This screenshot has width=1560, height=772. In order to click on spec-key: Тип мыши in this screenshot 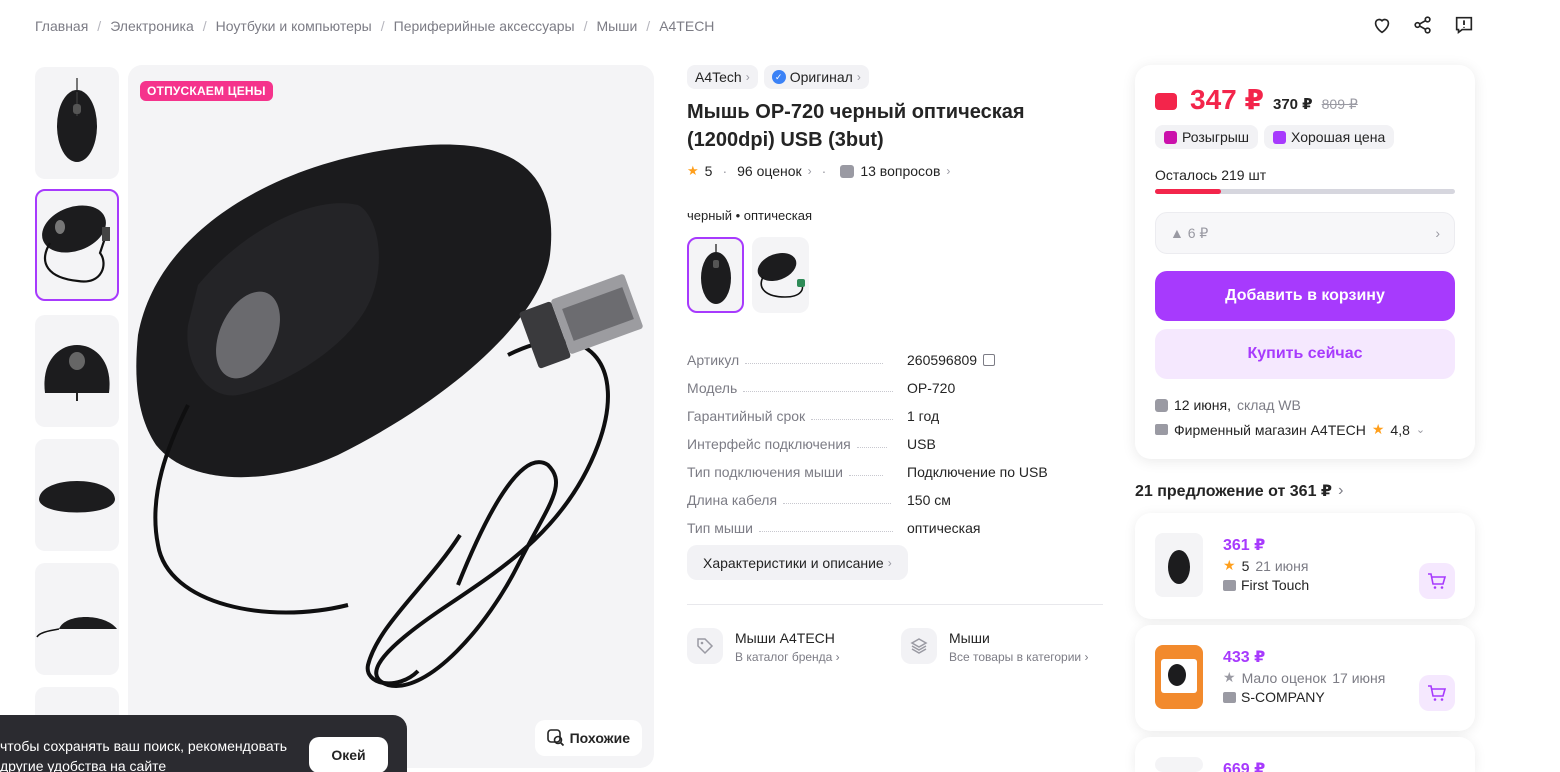, I will do `click(720, 528)`.